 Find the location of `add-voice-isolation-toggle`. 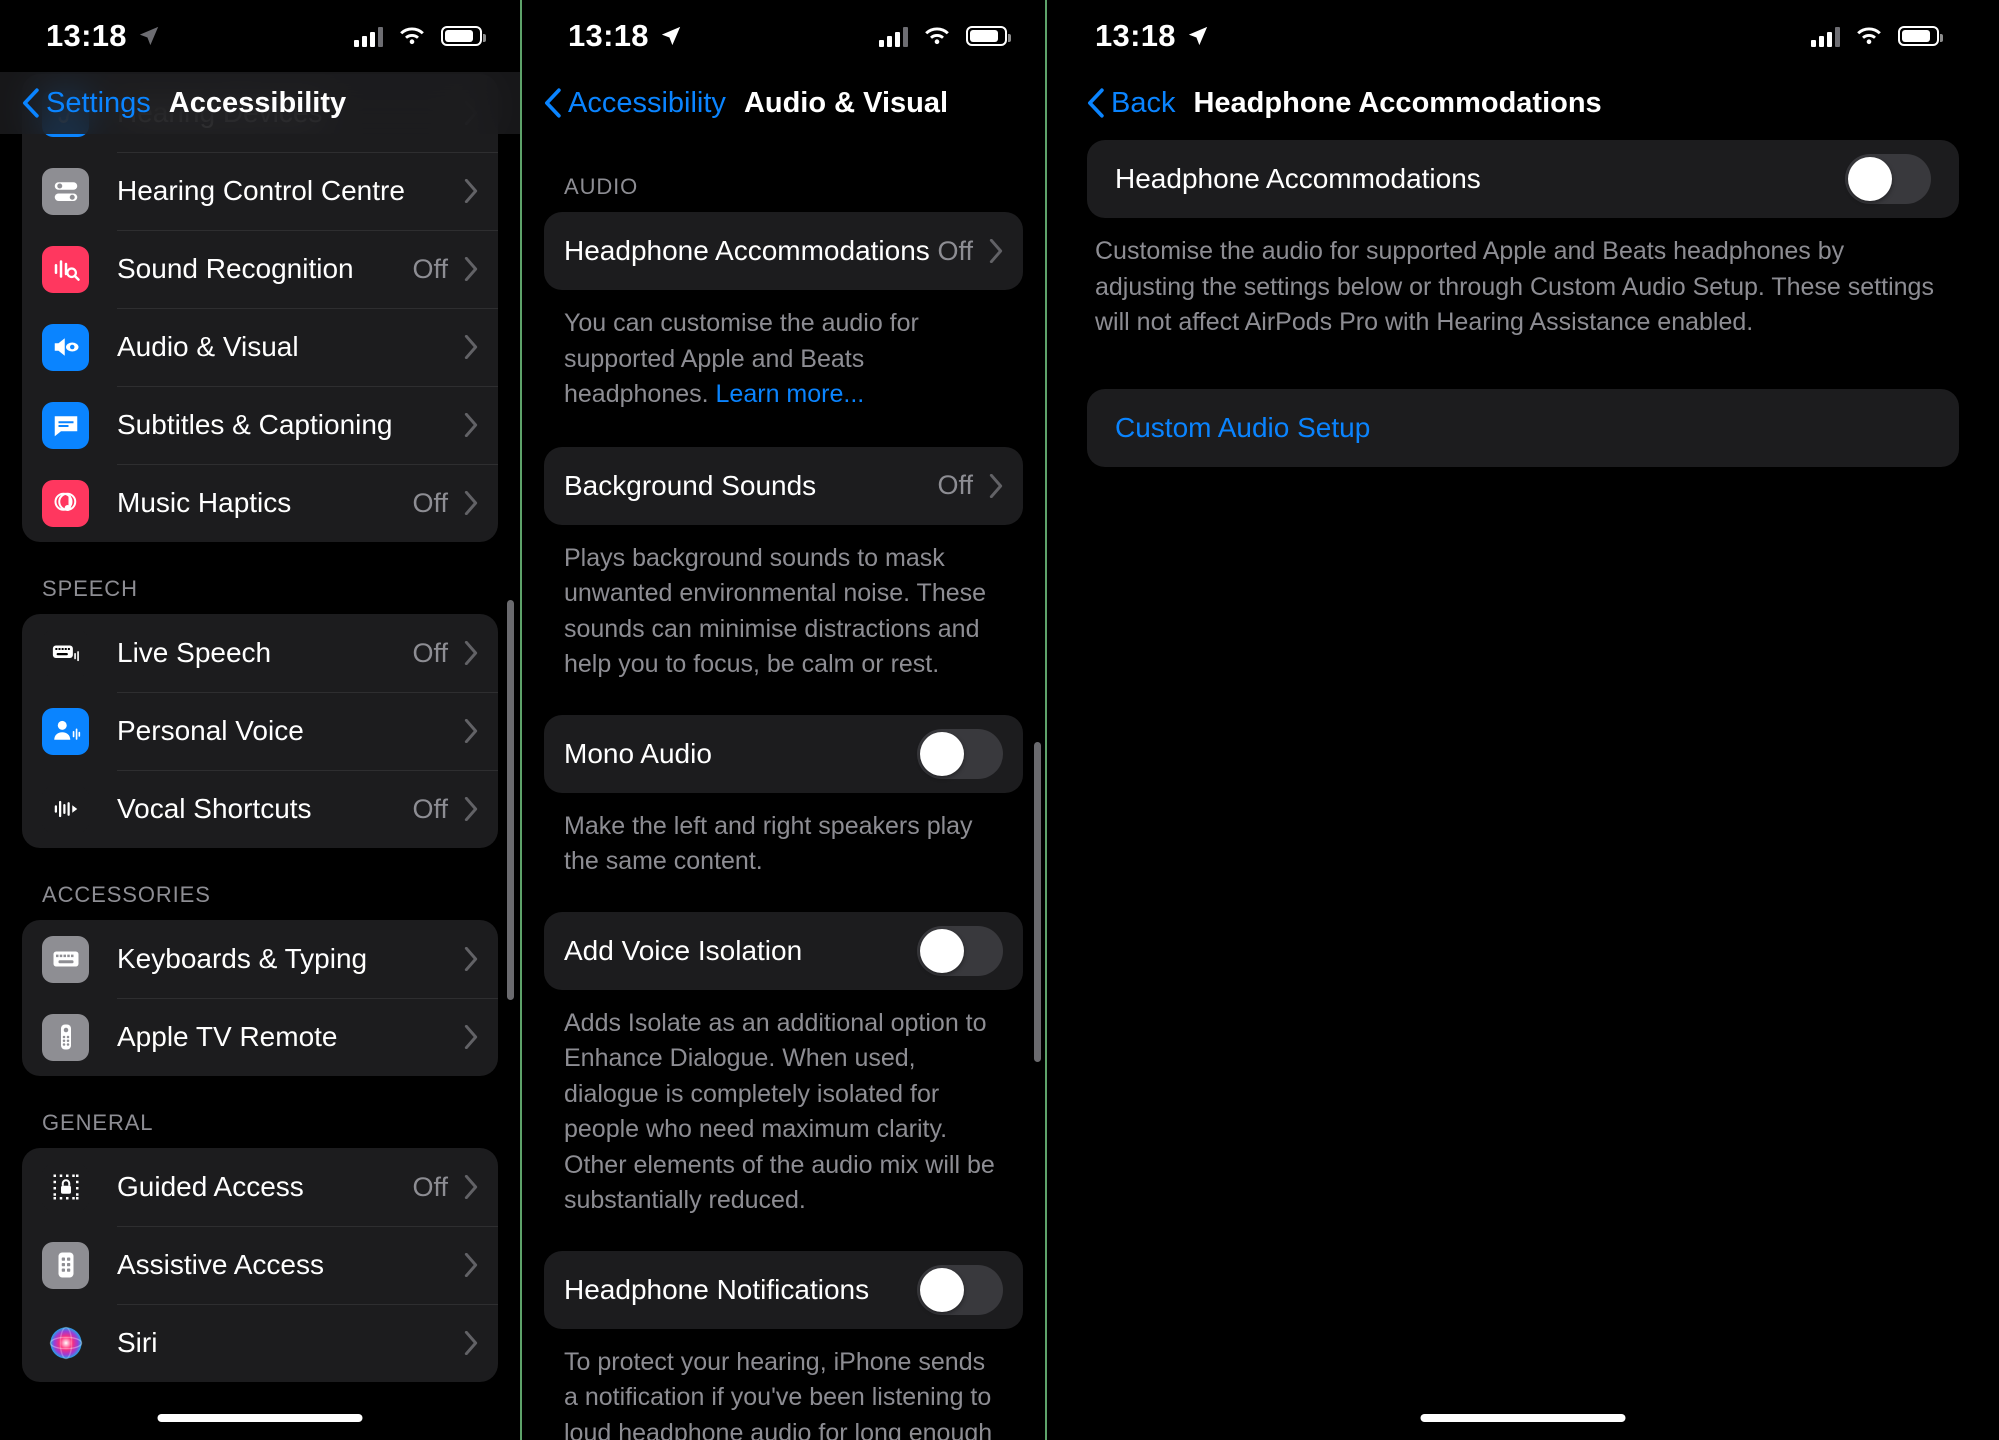

add-voice-isolation-toggle is located at coordinates (960, 950).